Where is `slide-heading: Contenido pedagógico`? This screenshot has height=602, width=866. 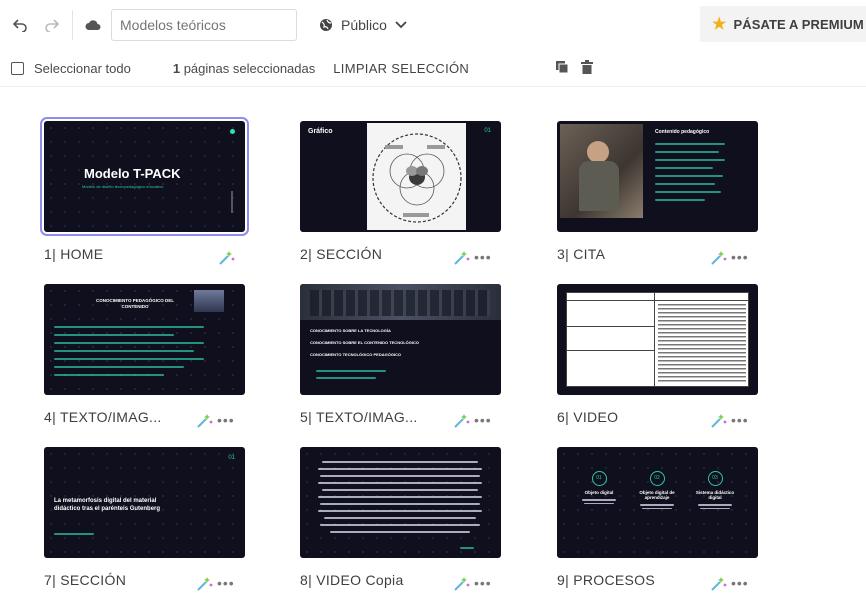
slide-heading: Contenido pedagógico is located at coordinates (682, 132).